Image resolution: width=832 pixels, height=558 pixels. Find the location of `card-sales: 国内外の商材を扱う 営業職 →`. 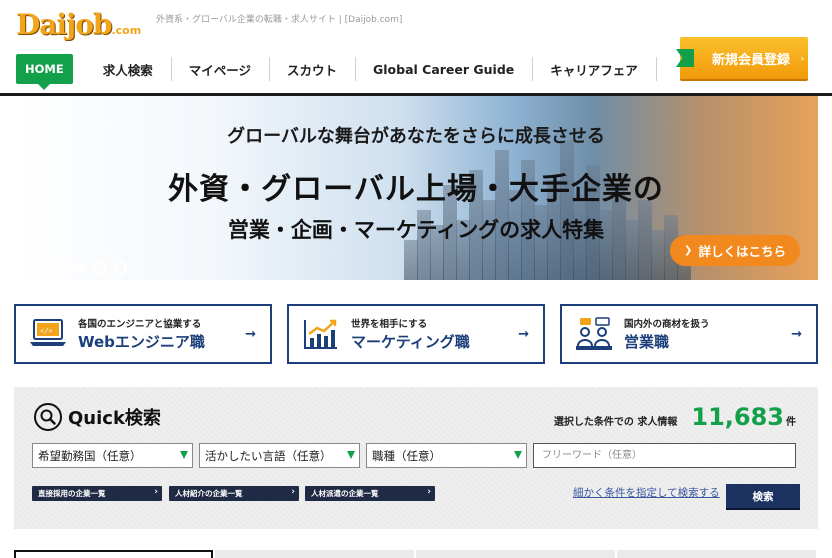

card-sales: 国内外の商材を扱う 営業職 → is located at coordinates (689, 334).